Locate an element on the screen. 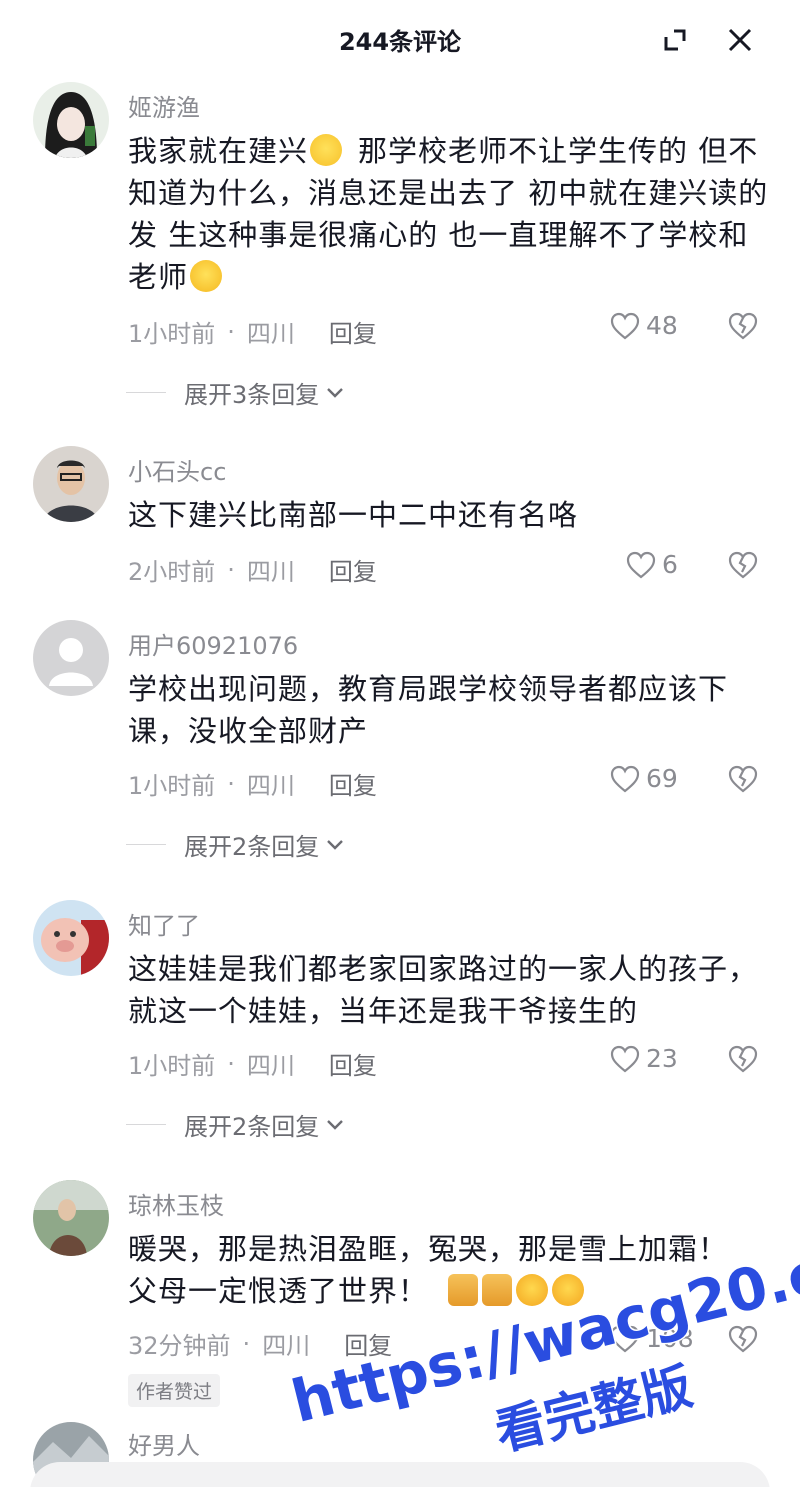 The height and width of the screenshot is (1487, 800). username: 琼林玉枝 is located at coordinates (176, 1203).